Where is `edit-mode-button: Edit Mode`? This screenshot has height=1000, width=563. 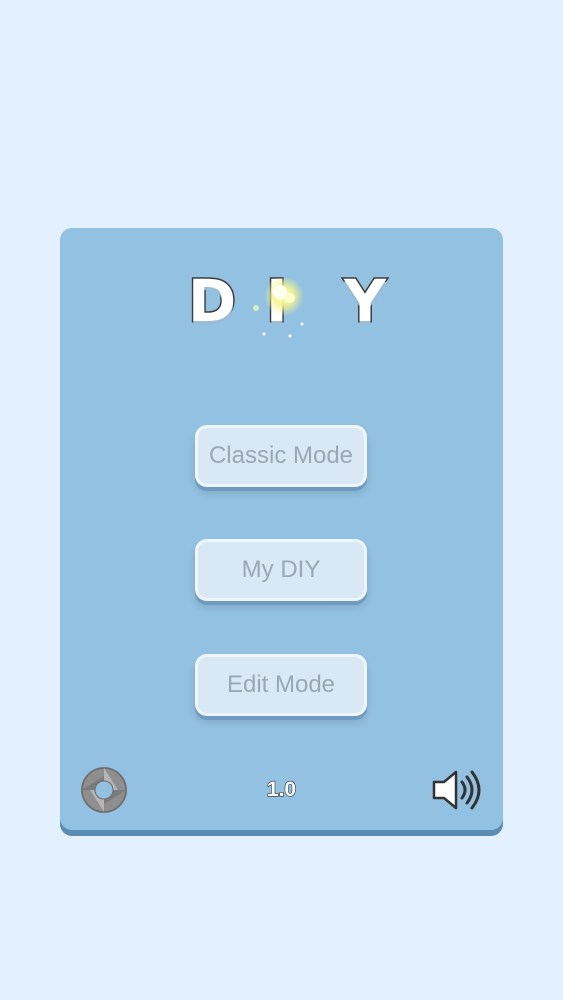 edit-mode-button: Edit Mode is located at coordinates (281, 685).